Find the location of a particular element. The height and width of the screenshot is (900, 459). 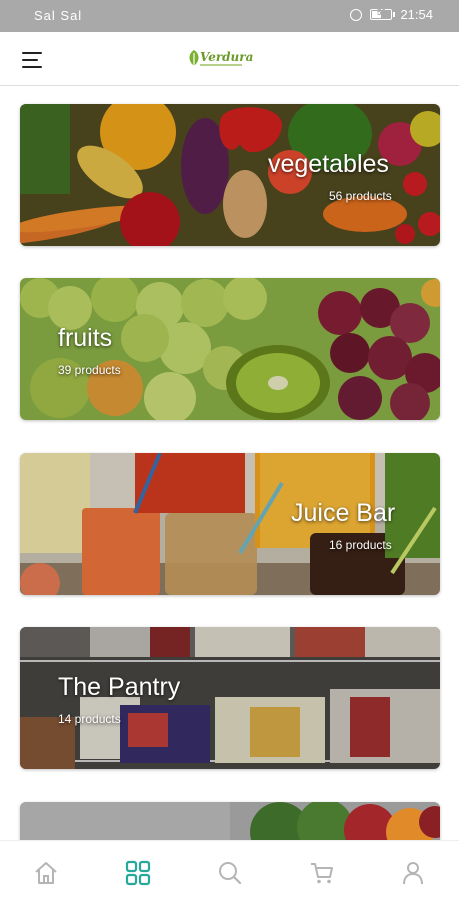

battery-icon: 50 is located at coordinates (383, 14).